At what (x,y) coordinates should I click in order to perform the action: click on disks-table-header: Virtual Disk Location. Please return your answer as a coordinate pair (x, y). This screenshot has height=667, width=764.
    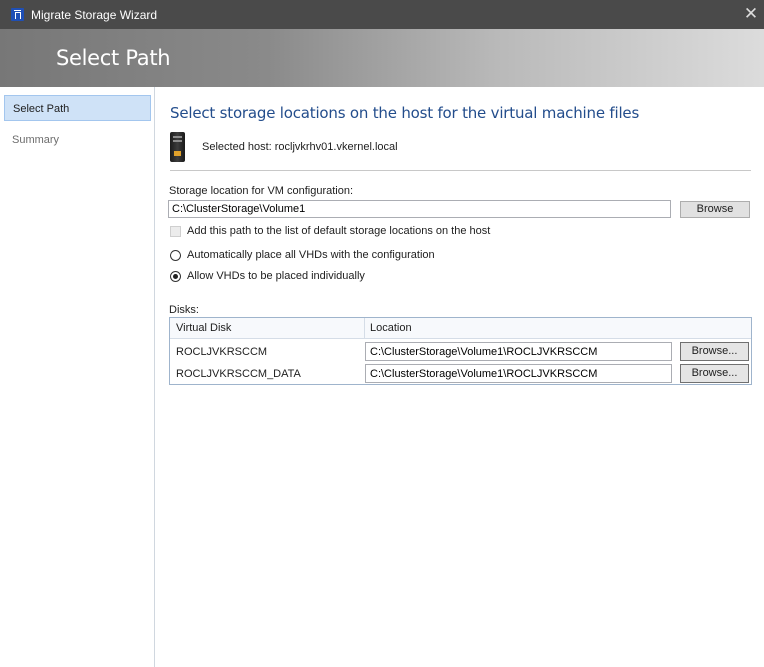
    Looking at the image, I should click on (460, 328).